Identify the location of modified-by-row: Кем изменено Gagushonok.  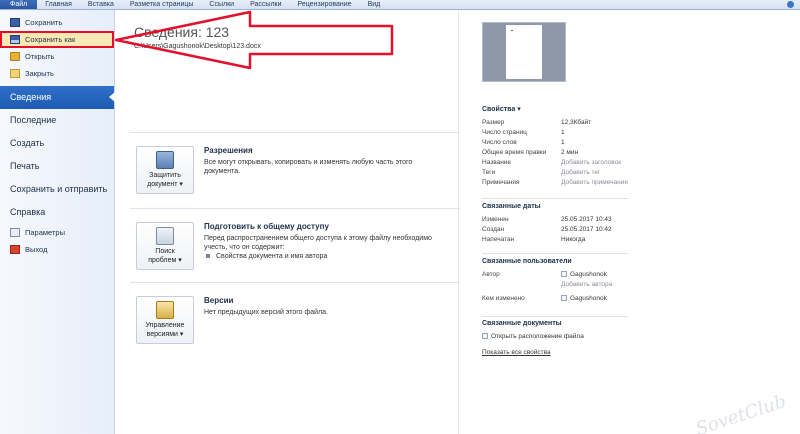
(544, 298).